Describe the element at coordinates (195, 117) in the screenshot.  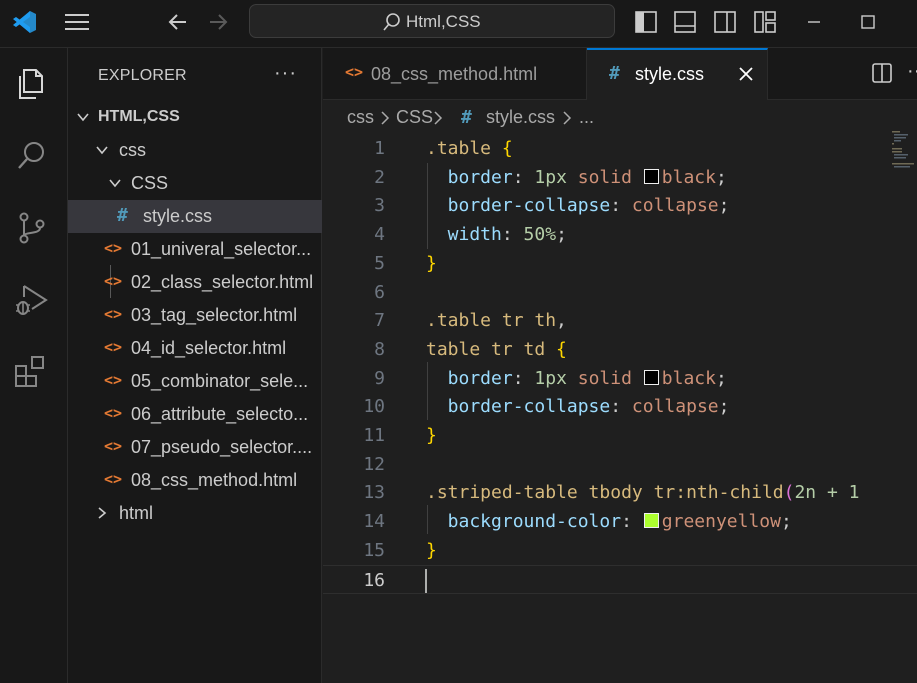
I see `tree-folder-root: HTML,CSS` at that location.